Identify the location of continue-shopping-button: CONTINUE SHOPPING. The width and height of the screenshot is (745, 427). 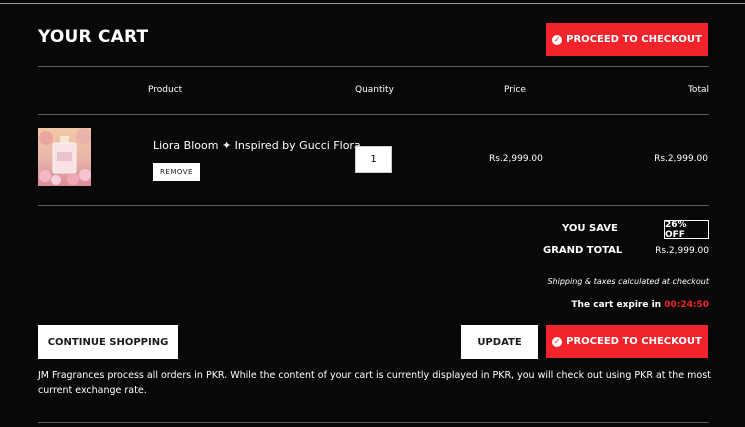
(108, 342).